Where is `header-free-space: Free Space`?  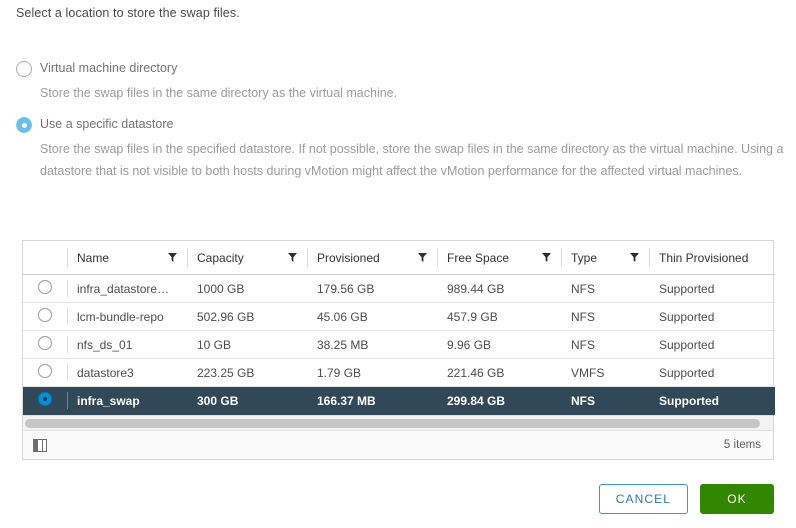 header-free-space: Free Space is located at coordinates (499, 258).